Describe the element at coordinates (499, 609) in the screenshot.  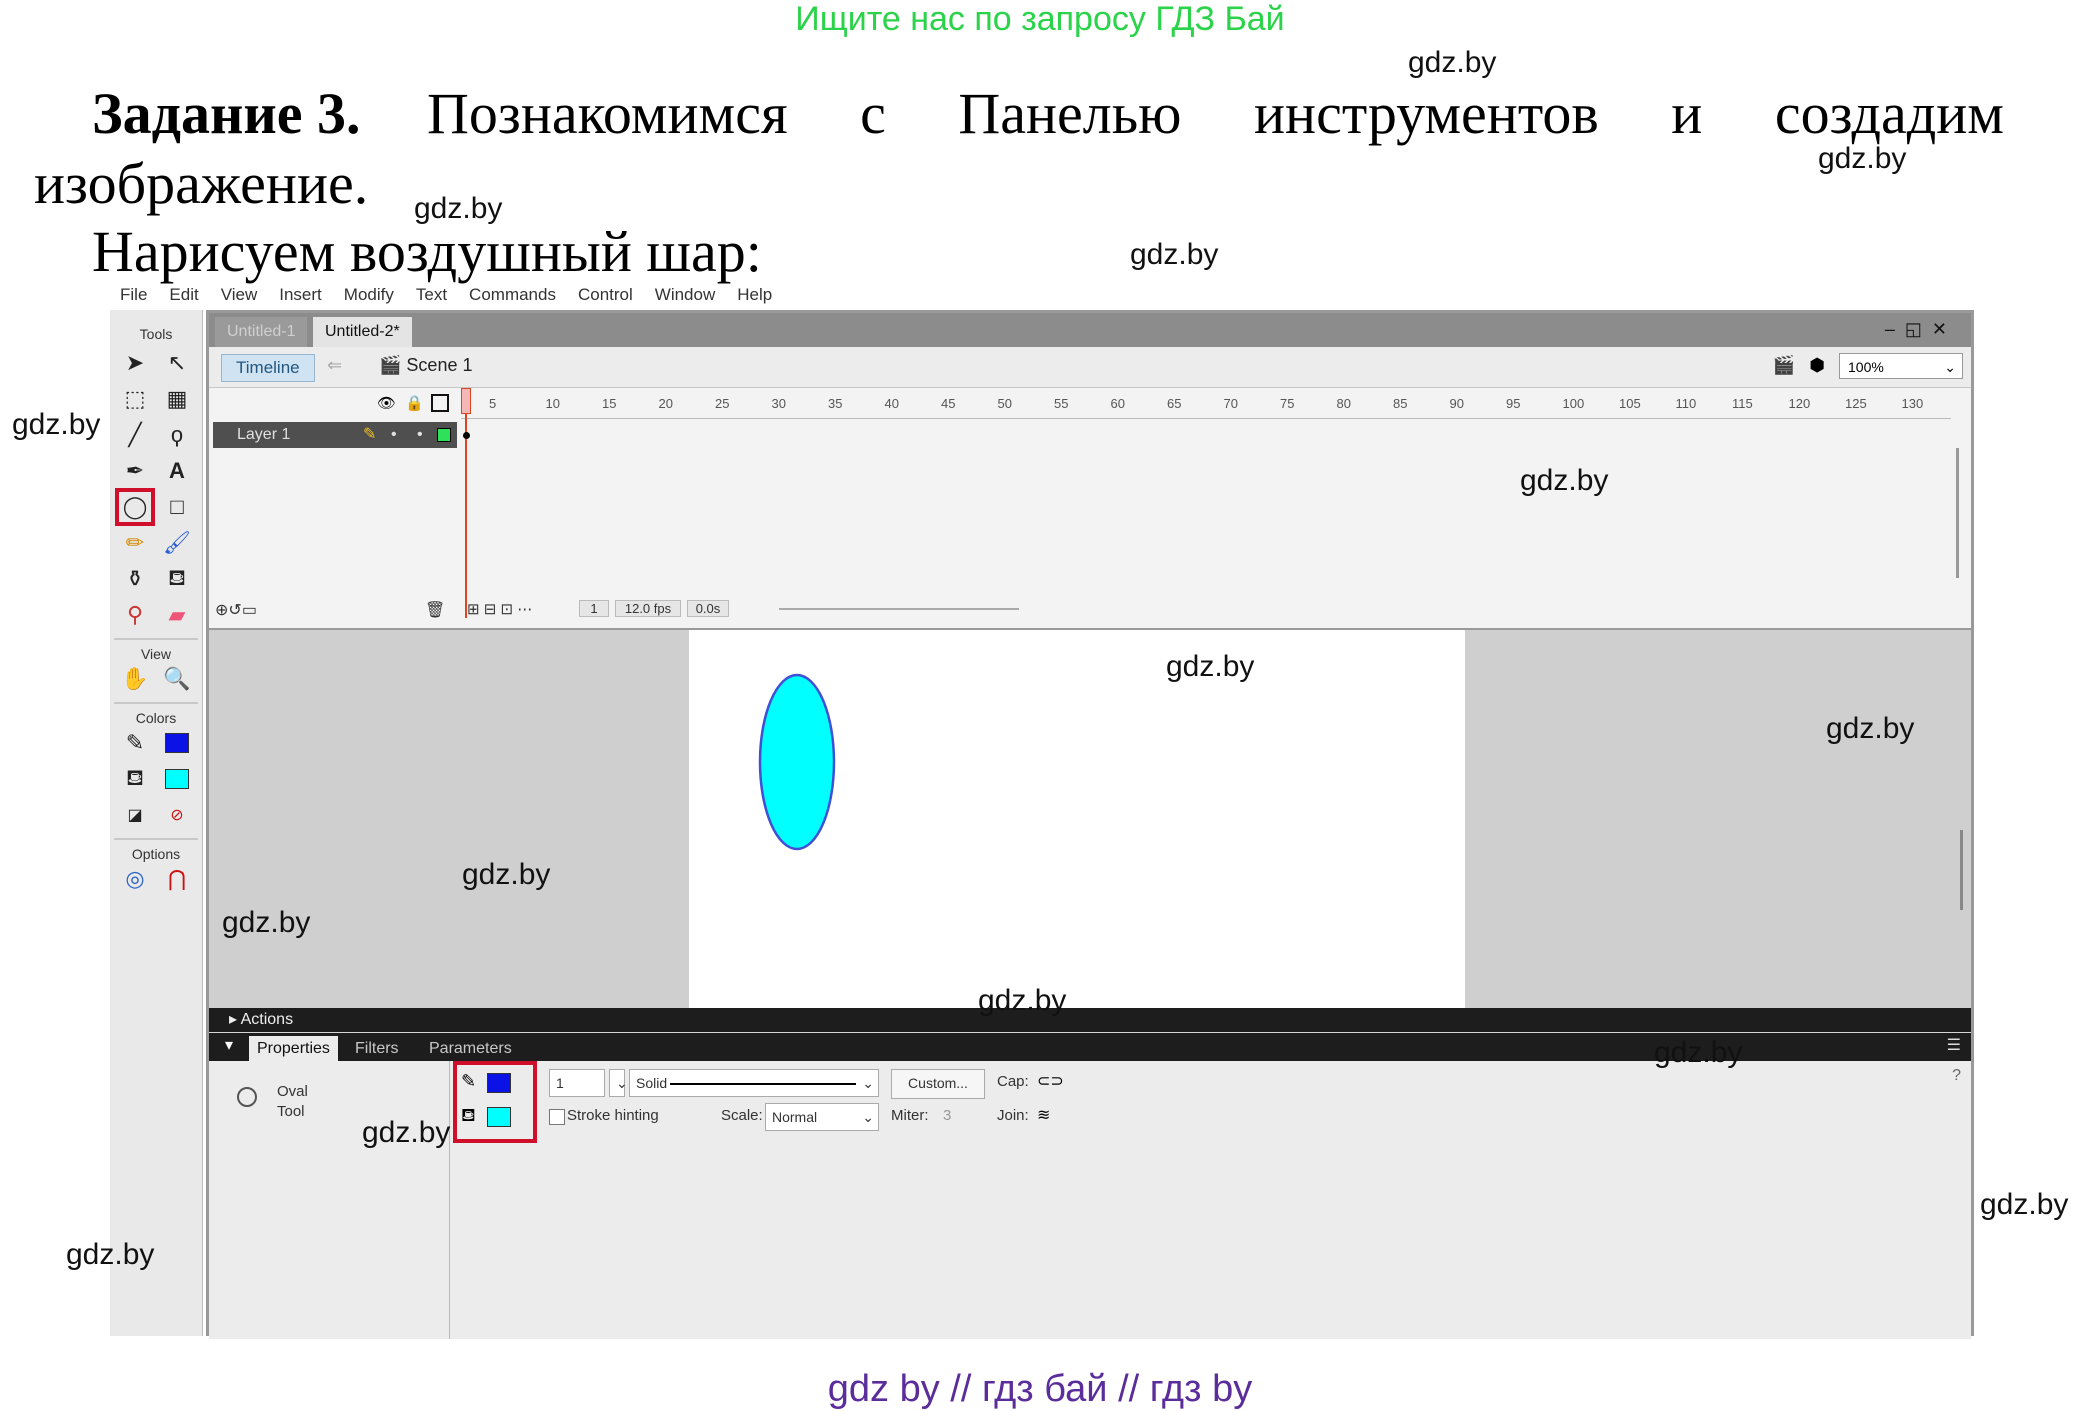
I see `onion-skin-icons: ⊞ ⊟ ⊡ ⋯` at that location.